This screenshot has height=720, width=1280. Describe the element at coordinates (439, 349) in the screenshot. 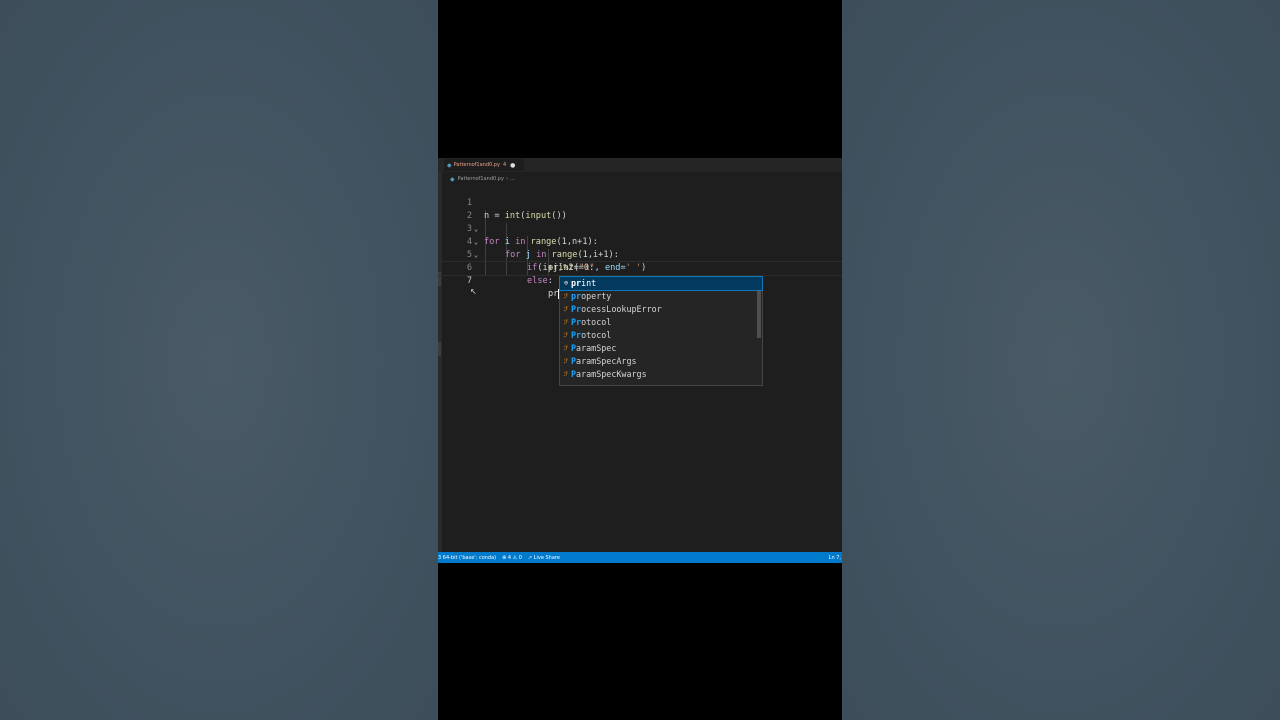

I see `activity-marker` at that location.